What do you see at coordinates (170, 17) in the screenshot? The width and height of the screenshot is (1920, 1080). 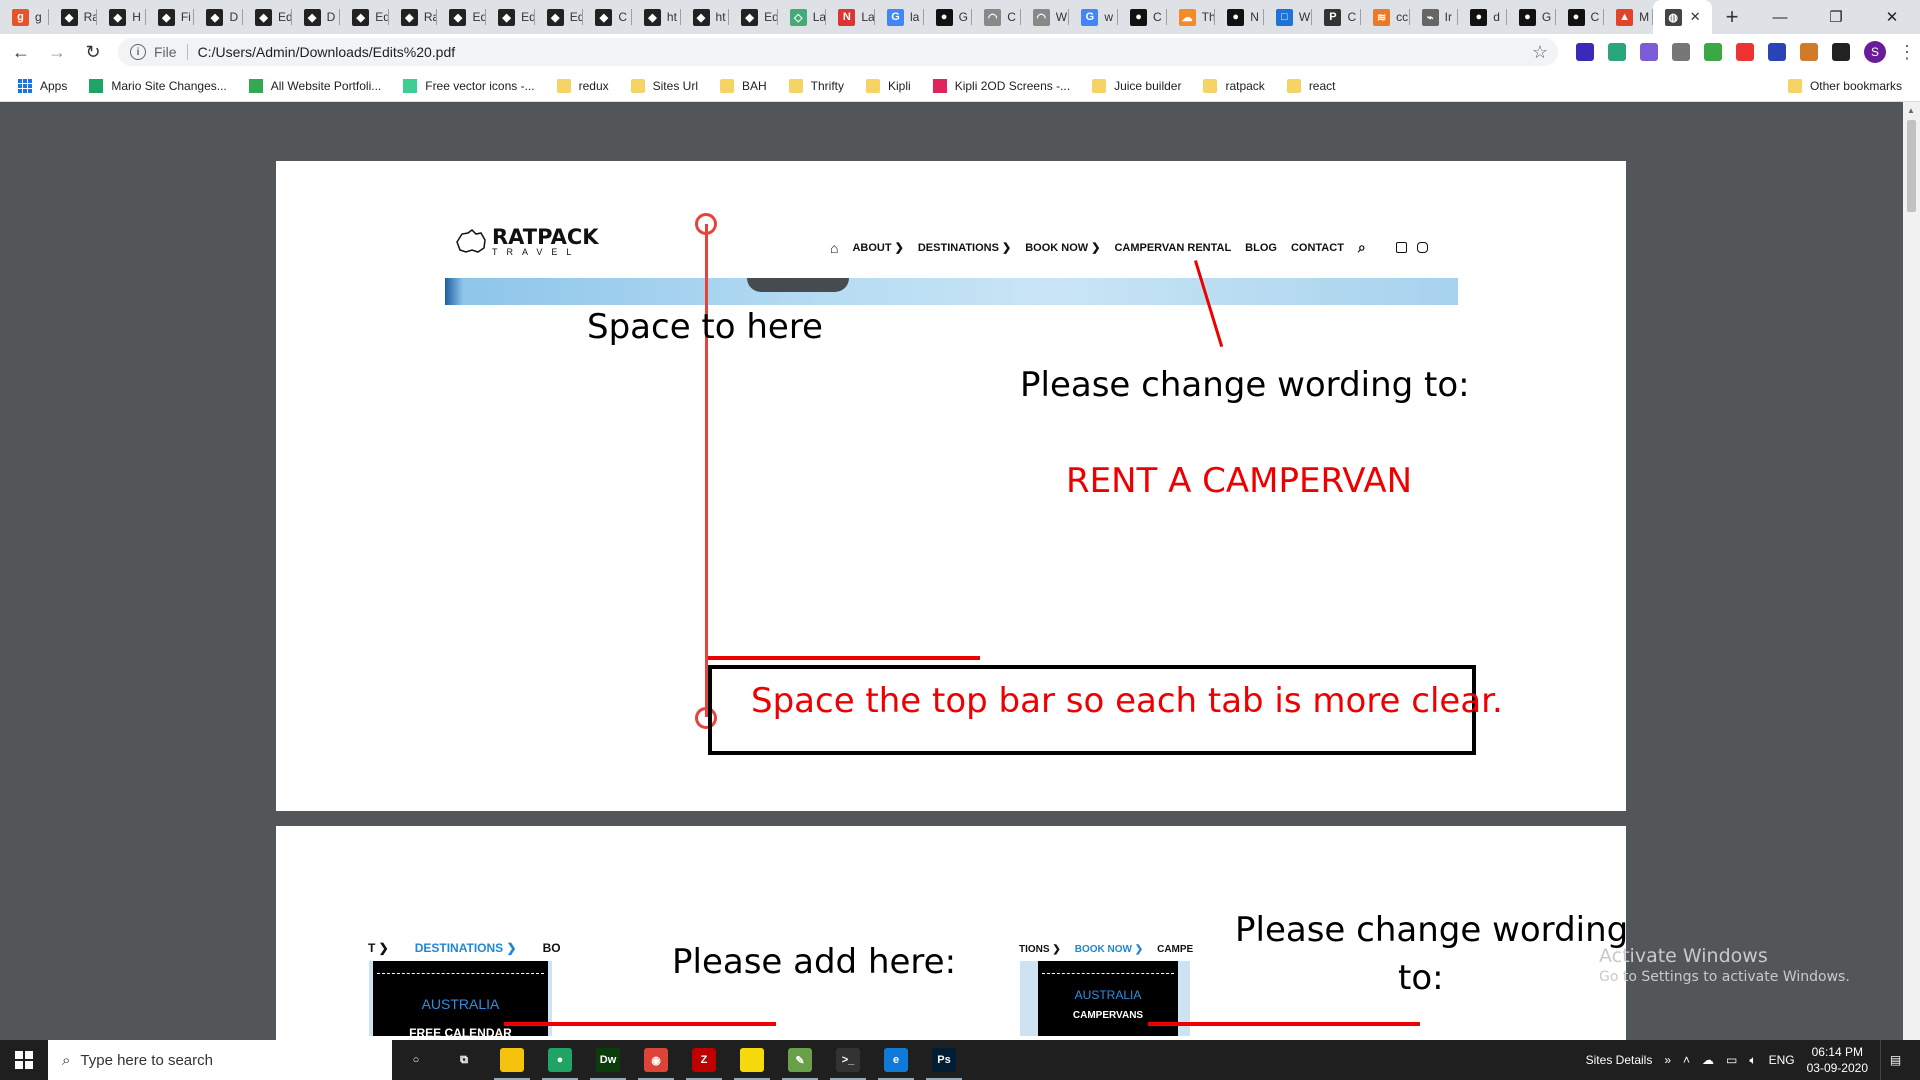 I see `browser-tab: ◆ Fi` at bounding box center [170, 17].